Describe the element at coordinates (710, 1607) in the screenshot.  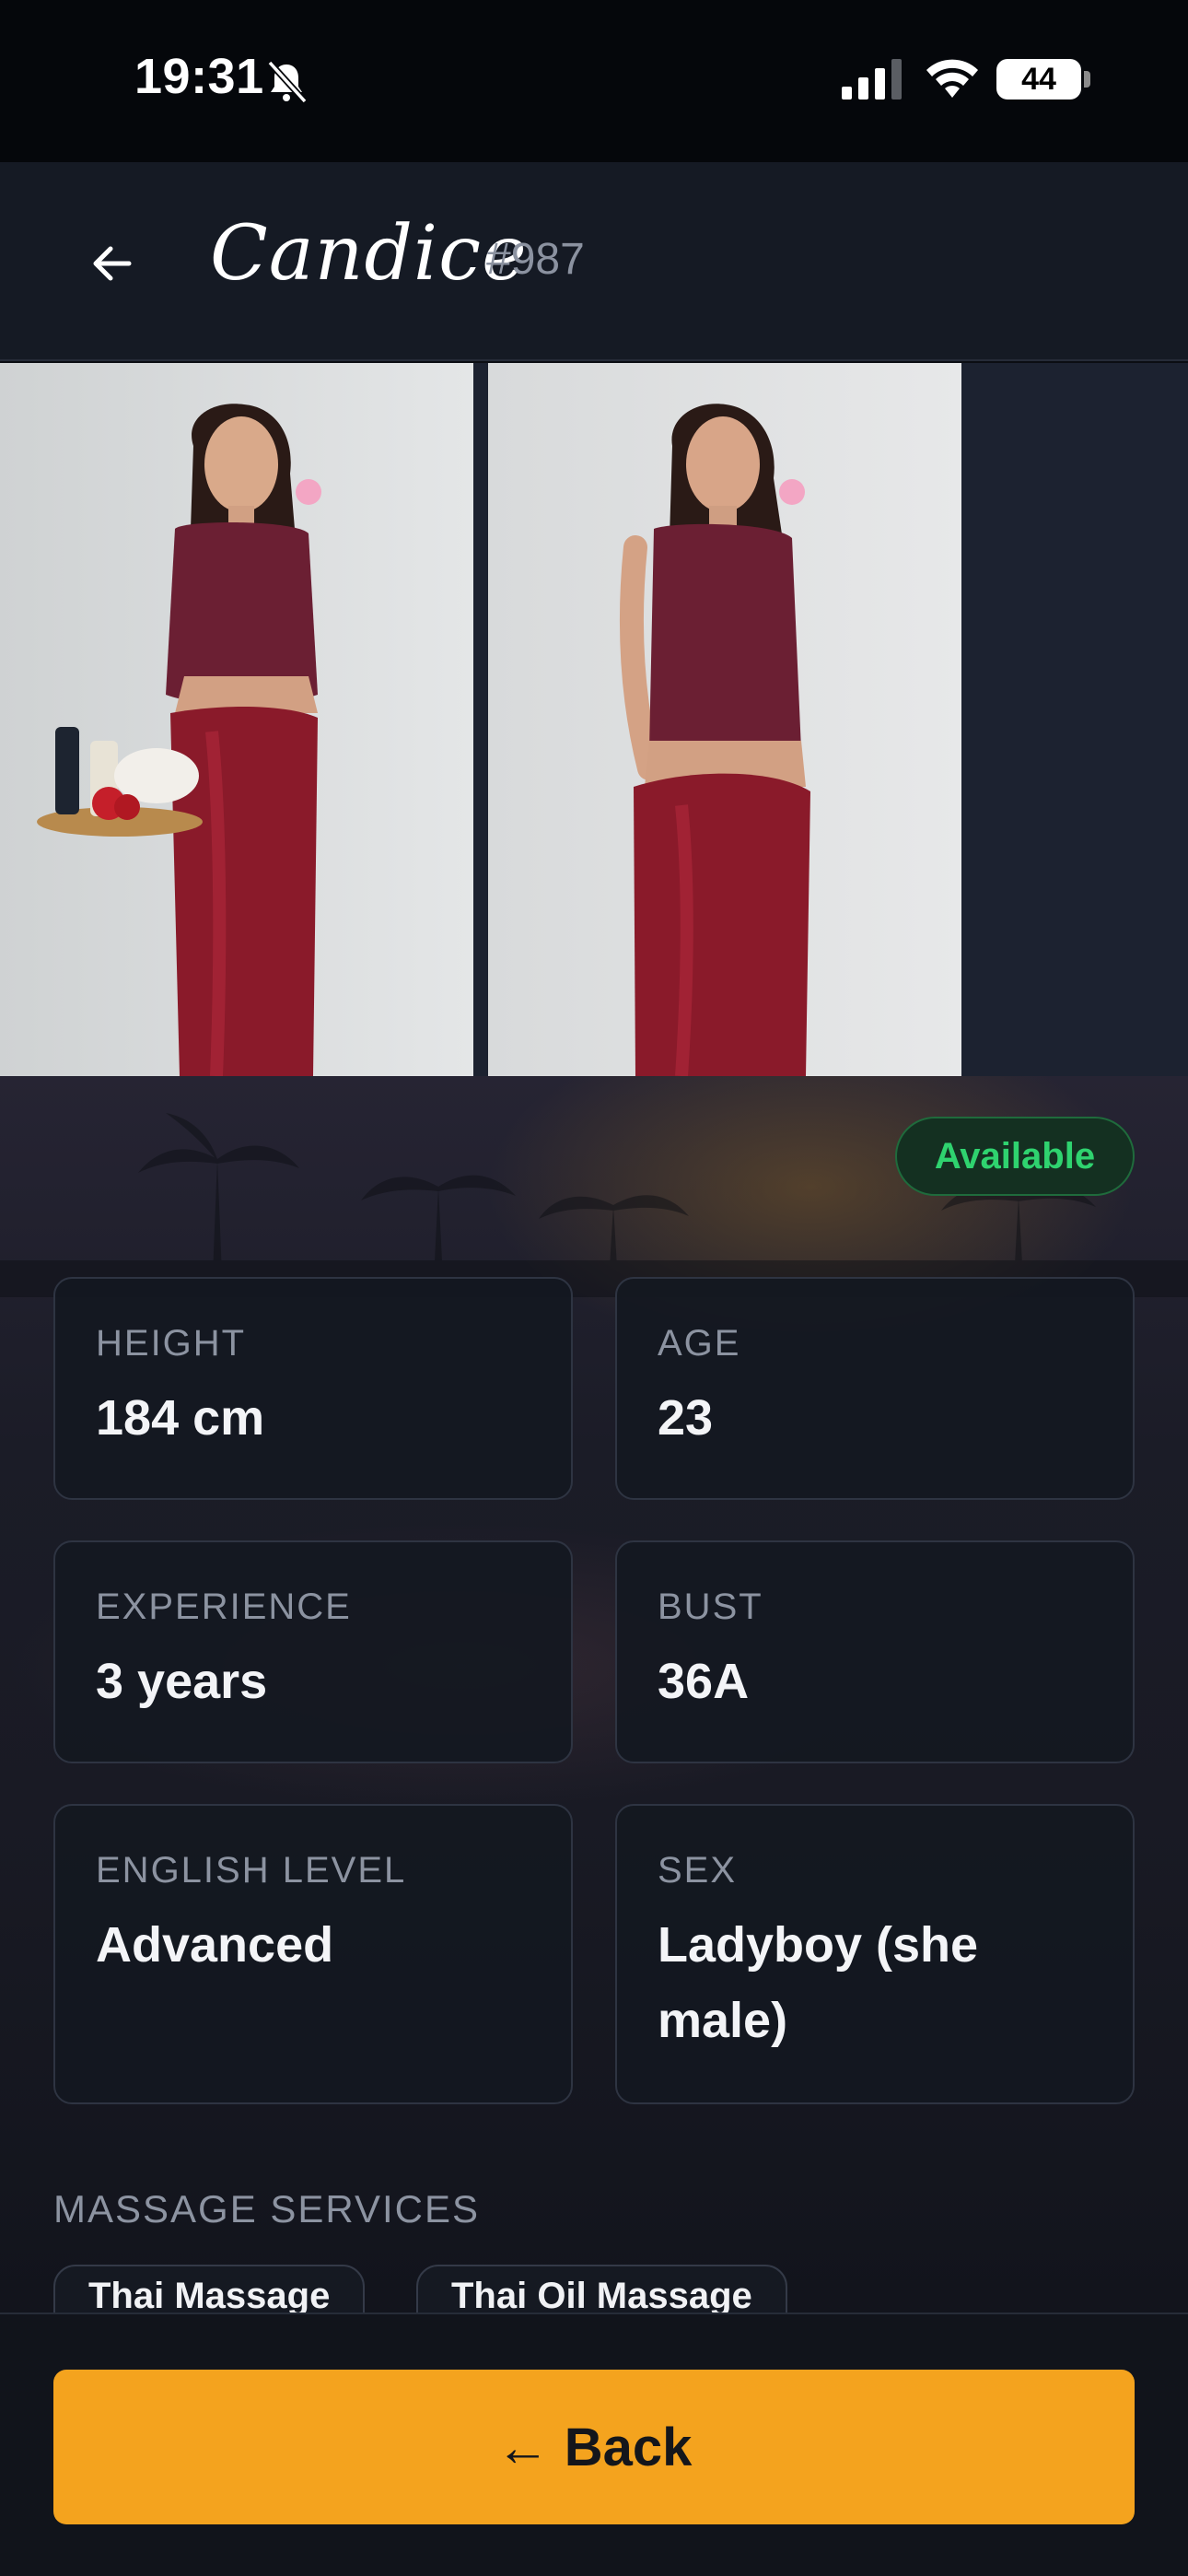
I see `stat-label: BUST` at that location.